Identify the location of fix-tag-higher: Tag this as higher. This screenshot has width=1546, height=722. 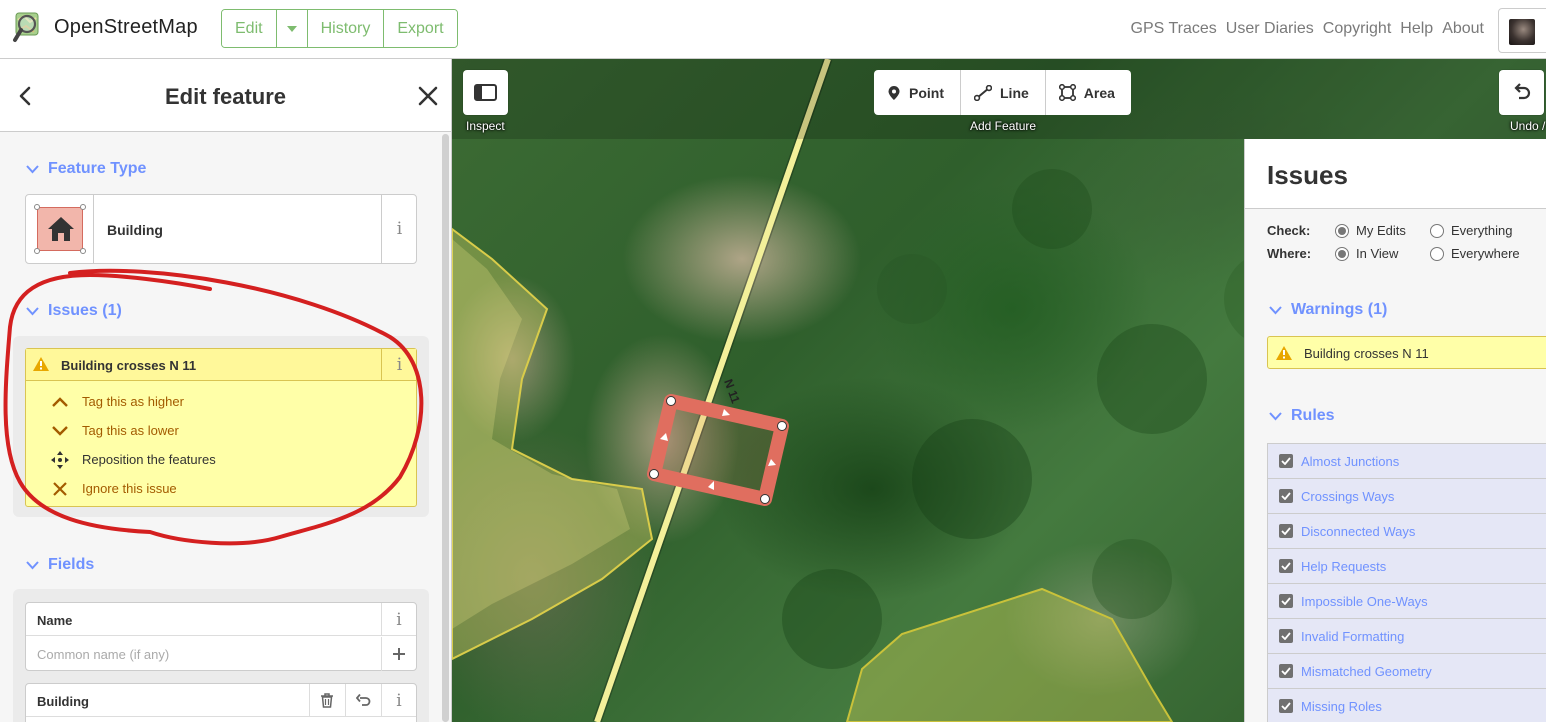
(221, 401).